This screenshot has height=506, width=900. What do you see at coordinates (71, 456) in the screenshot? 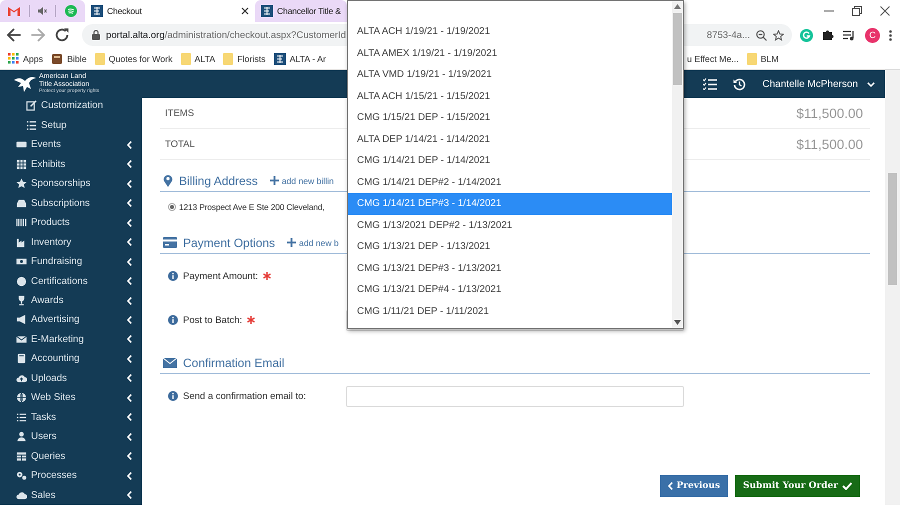
I see `sidebar-item: Queries` at bounding box center [71, 456].